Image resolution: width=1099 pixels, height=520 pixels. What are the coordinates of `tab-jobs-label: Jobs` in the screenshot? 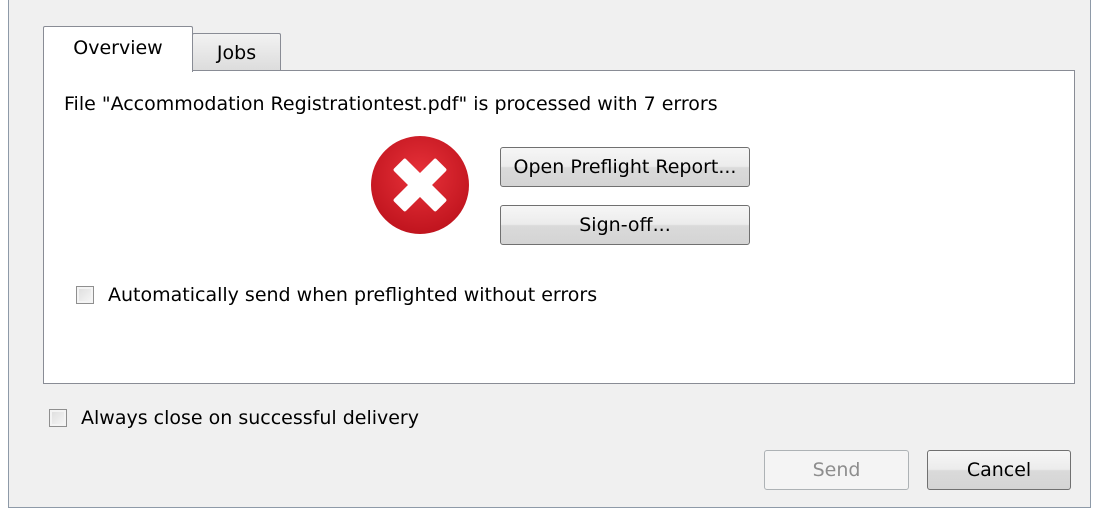 It's located at (236, 52).